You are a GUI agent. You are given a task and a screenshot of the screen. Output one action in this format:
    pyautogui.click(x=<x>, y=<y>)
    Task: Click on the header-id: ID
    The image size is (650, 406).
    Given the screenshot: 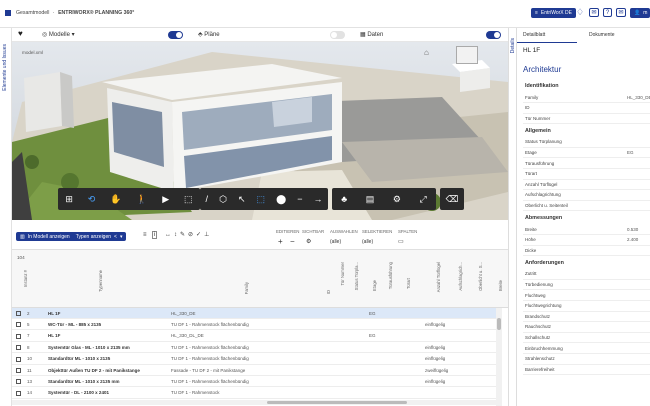 What is the action you would take?
    pyautogui.click(x=328, y=292)
    